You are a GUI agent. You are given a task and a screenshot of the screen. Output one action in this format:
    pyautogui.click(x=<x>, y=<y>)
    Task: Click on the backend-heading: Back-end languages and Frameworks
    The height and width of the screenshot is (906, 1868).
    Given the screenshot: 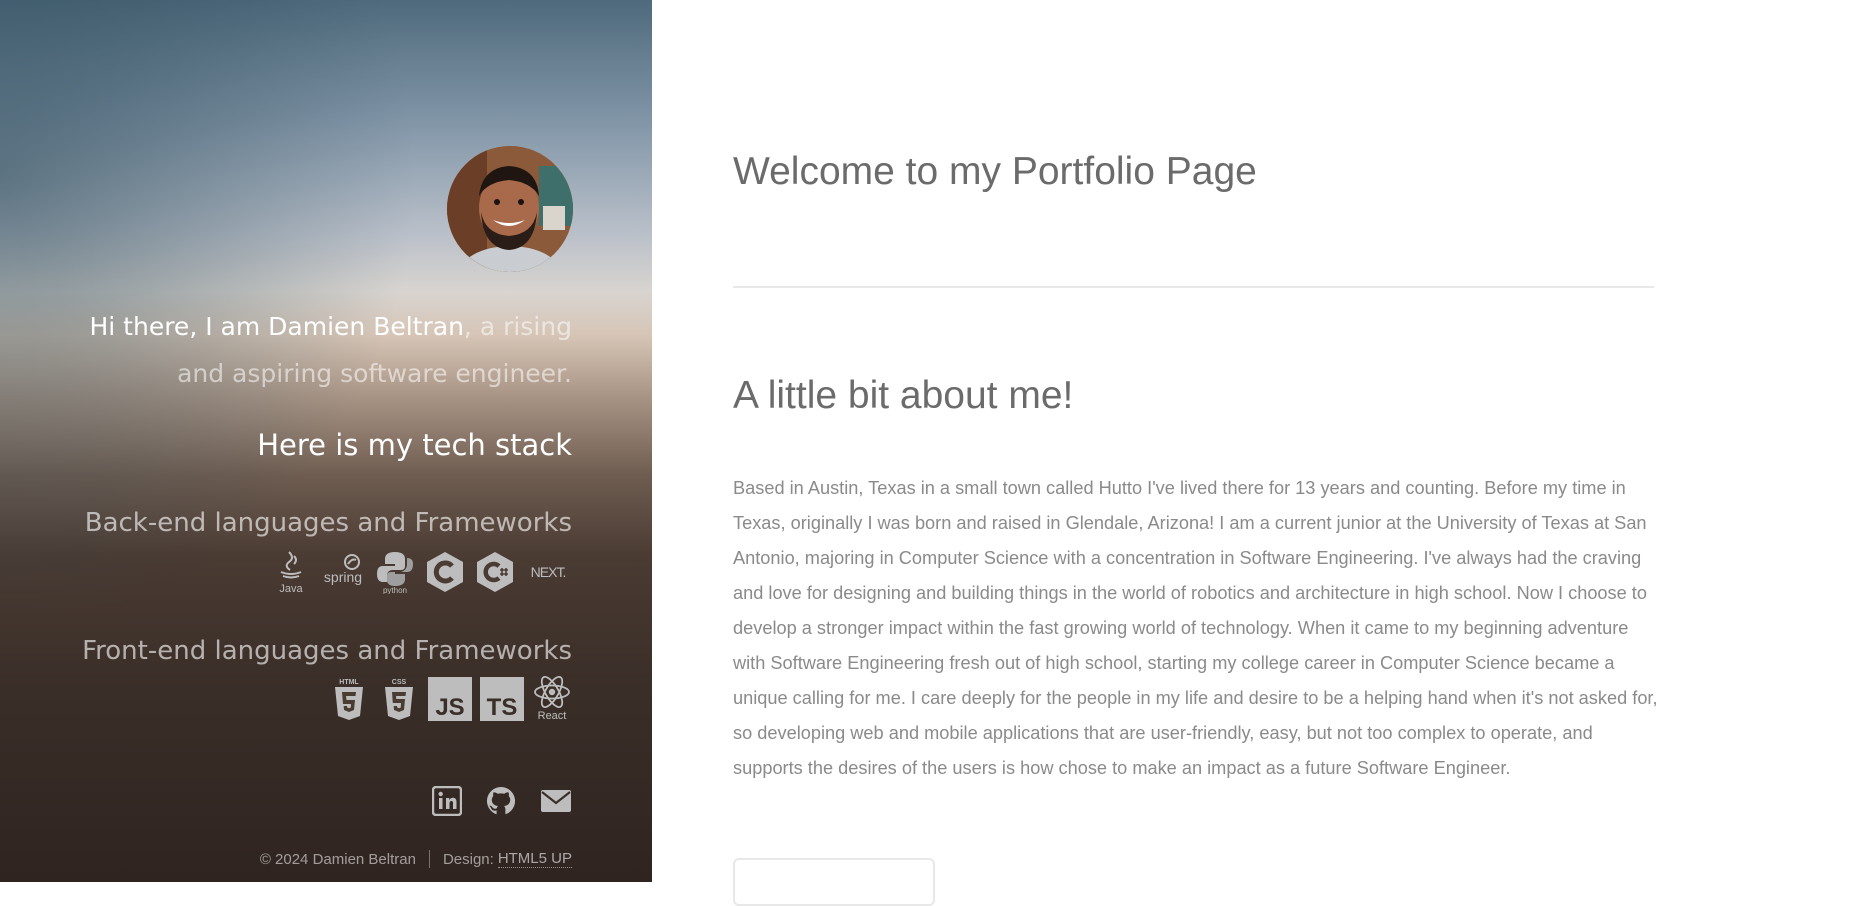 What is the action you would take?
    pyautogui.click(x=328, y=523)
    